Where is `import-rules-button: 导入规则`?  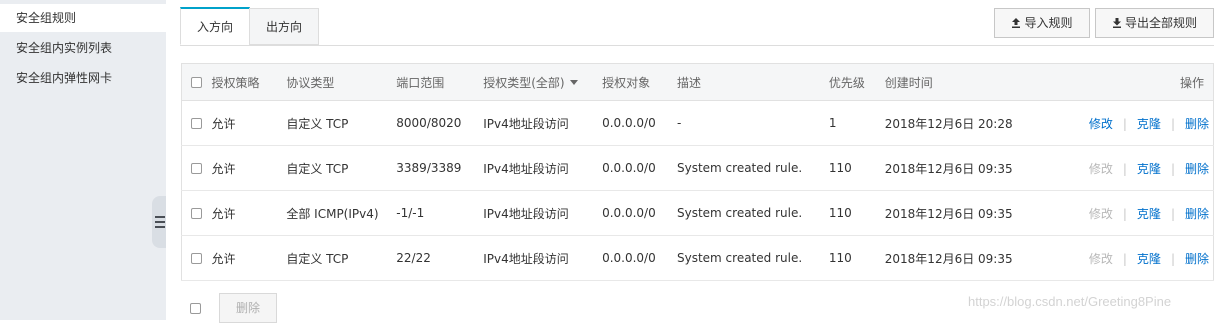
import-rules-button: 导入规则 is located at coordinates (1042, 23).